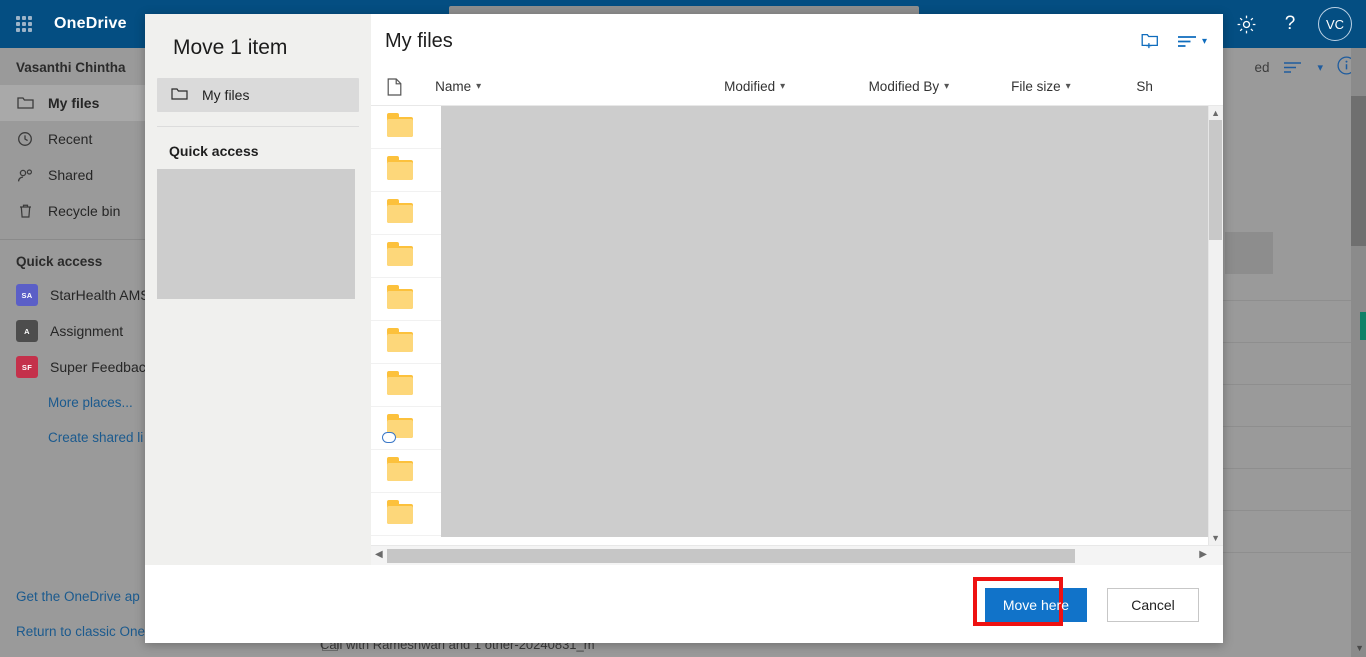 This screenshot has width=1366, height=657. Describe the element at coordinates (579, 86) in the screenshot. I see `column-header-name: Name ▾` at that location.